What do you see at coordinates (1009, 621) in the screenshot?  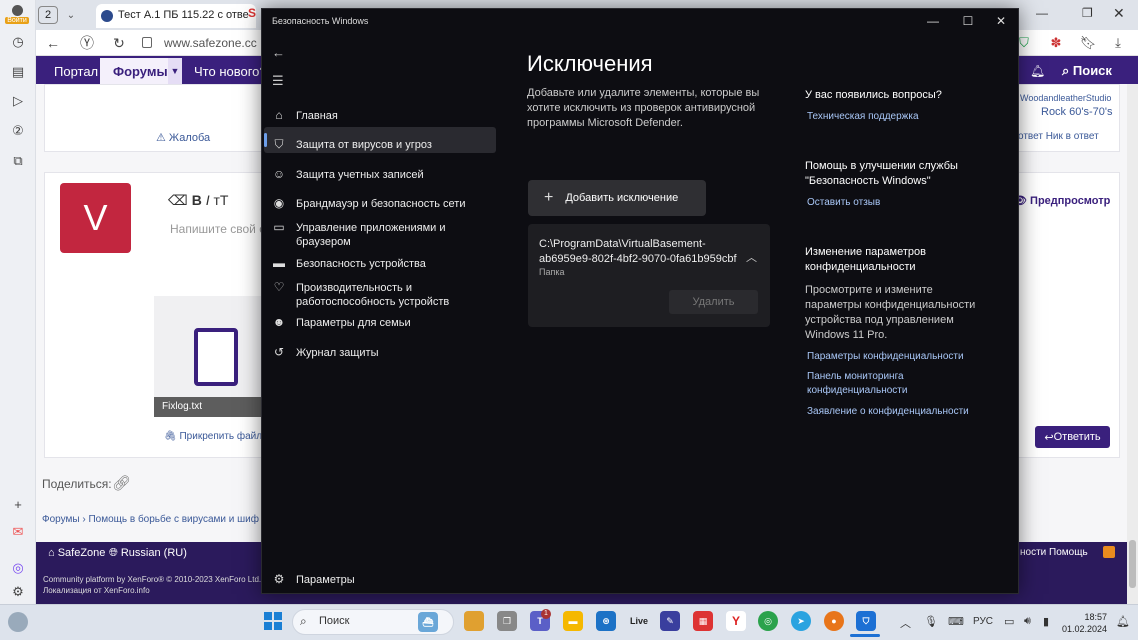 I see `network-icon: ▭` at bounding box center [1009, 621].